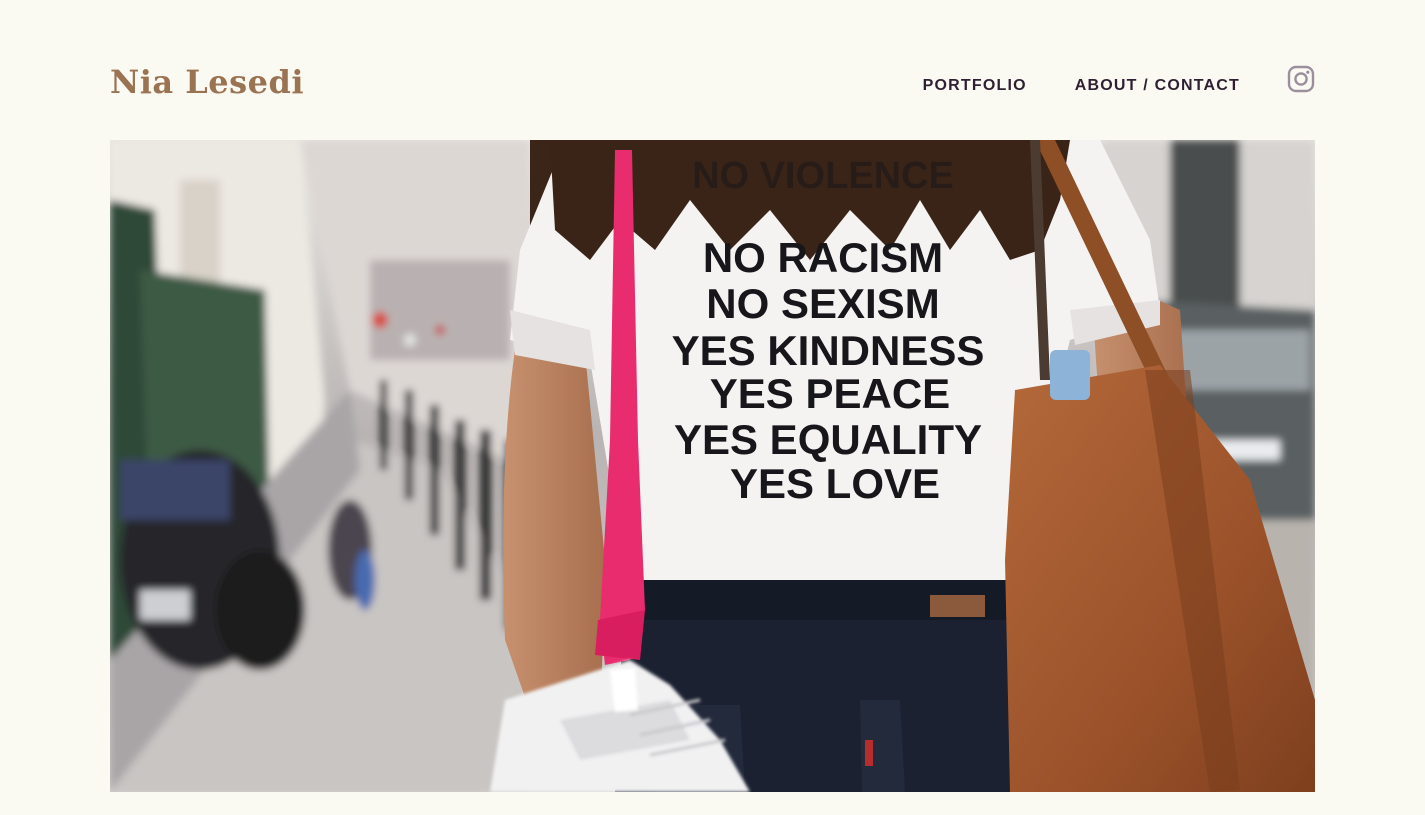 The image size is (1425, 815). I want to click on shirt-text-line-4: YES PEACE, so click(830, 393).